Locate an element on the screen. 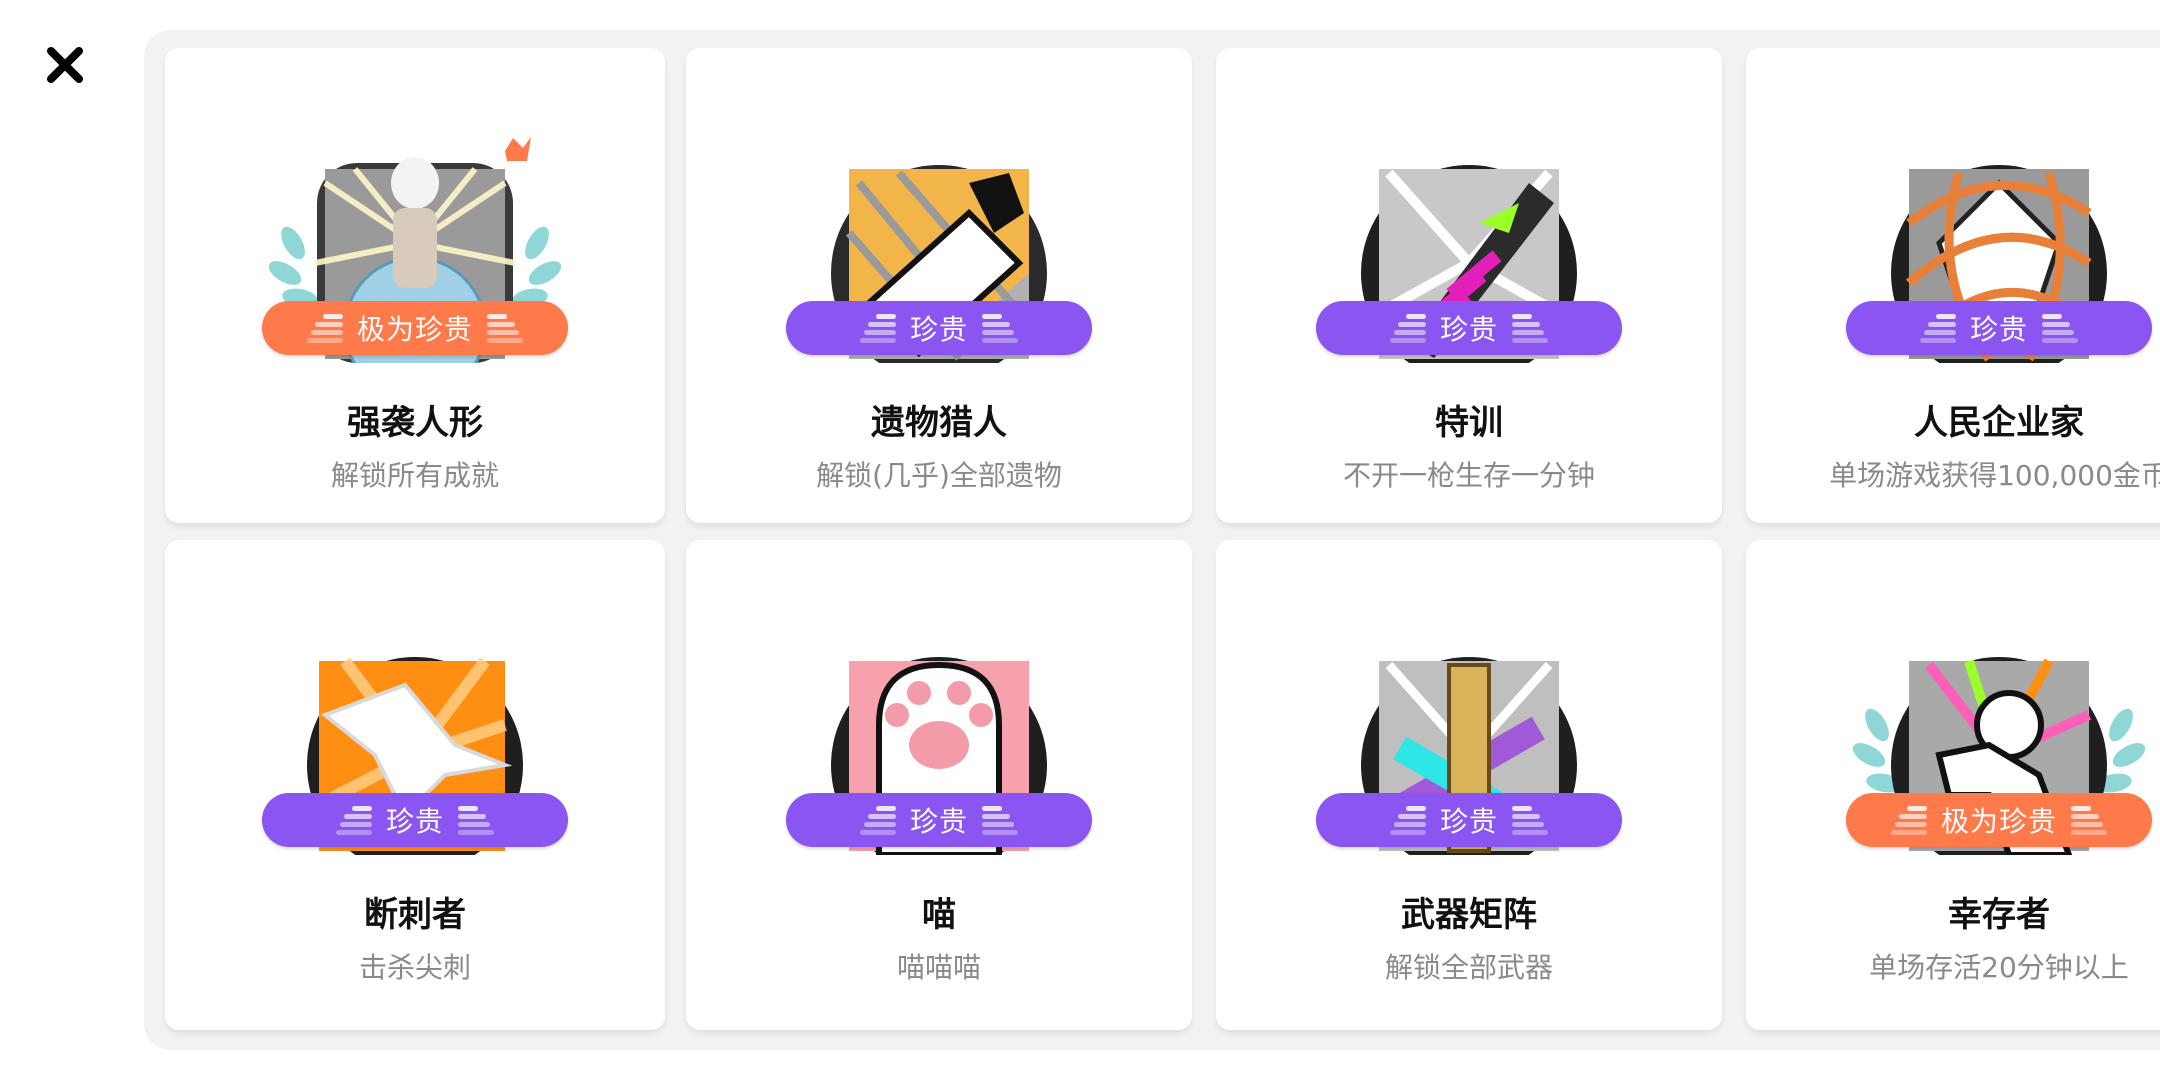  achievement-desc: 击杀尖刺 is located at coordinates (414, 967).